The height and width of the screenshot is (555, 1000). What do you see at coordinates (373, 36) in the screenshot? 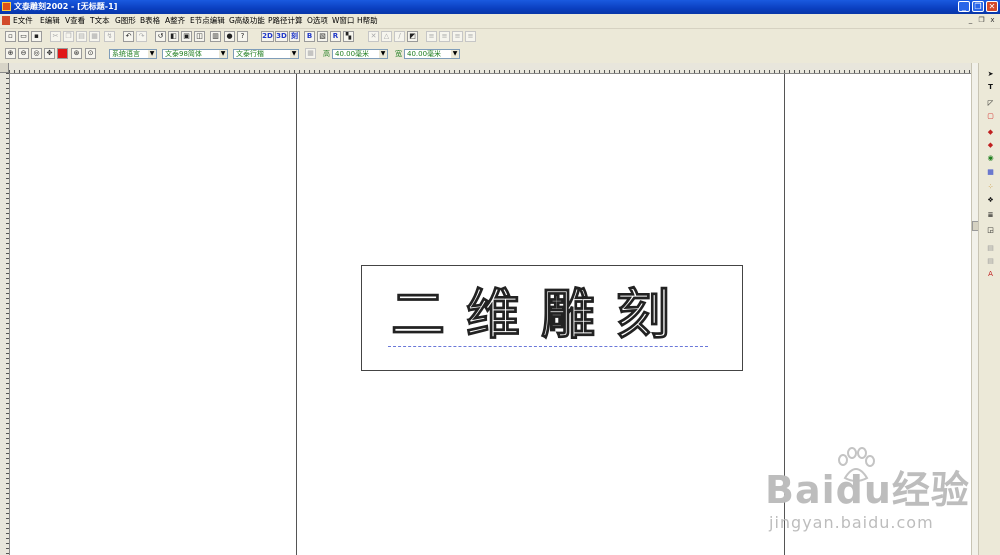
I see `mirror-icon: ✕` at bounding box center [373, 36].